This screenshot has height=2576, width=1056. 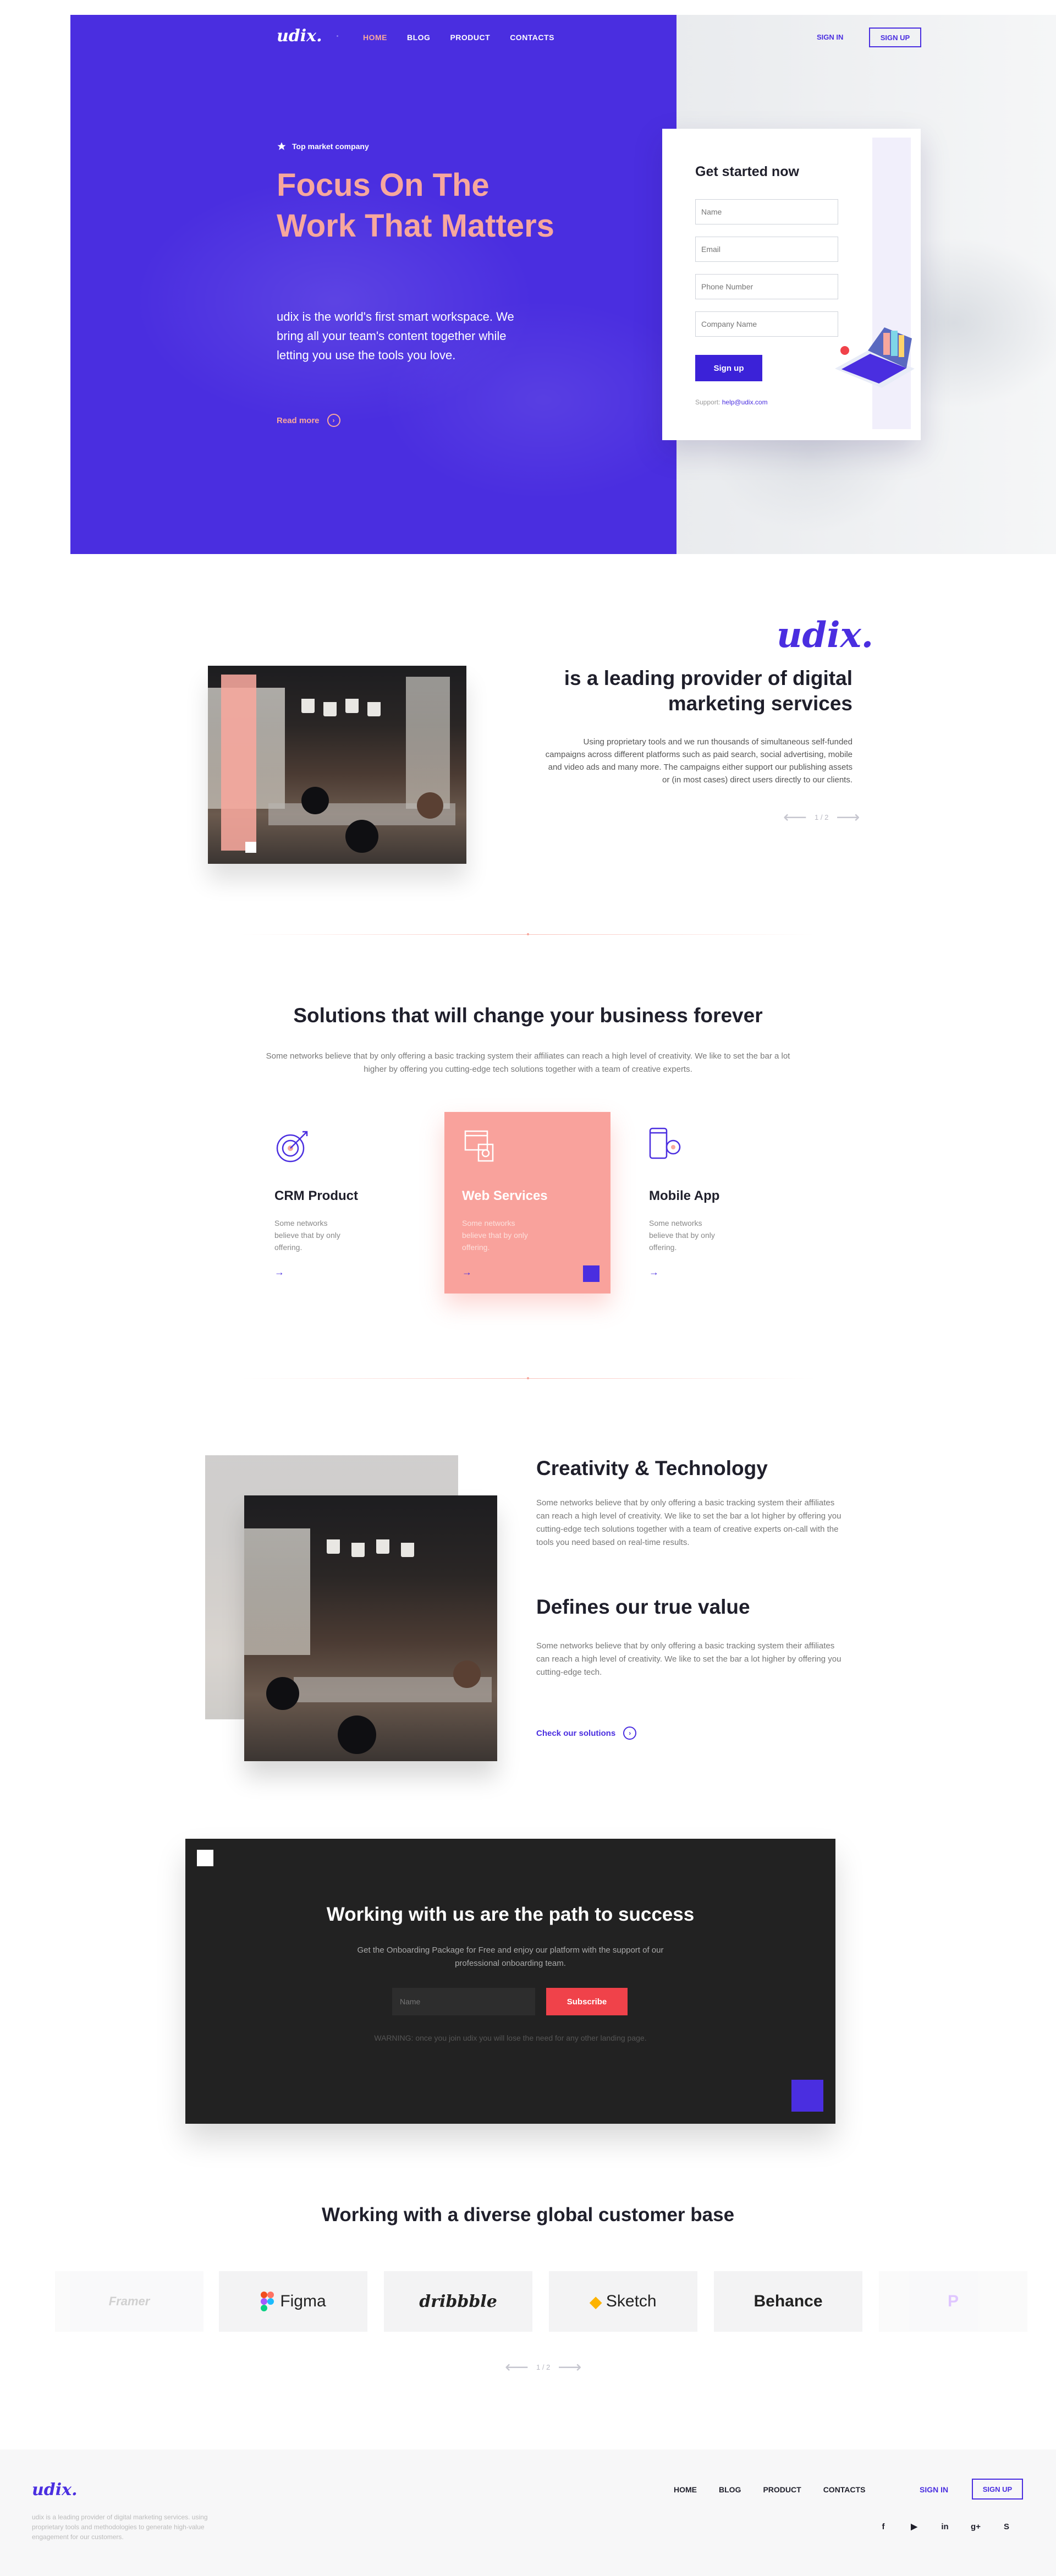 I want to click on about-pager: 1 / 2, so click(x=822, y=817).